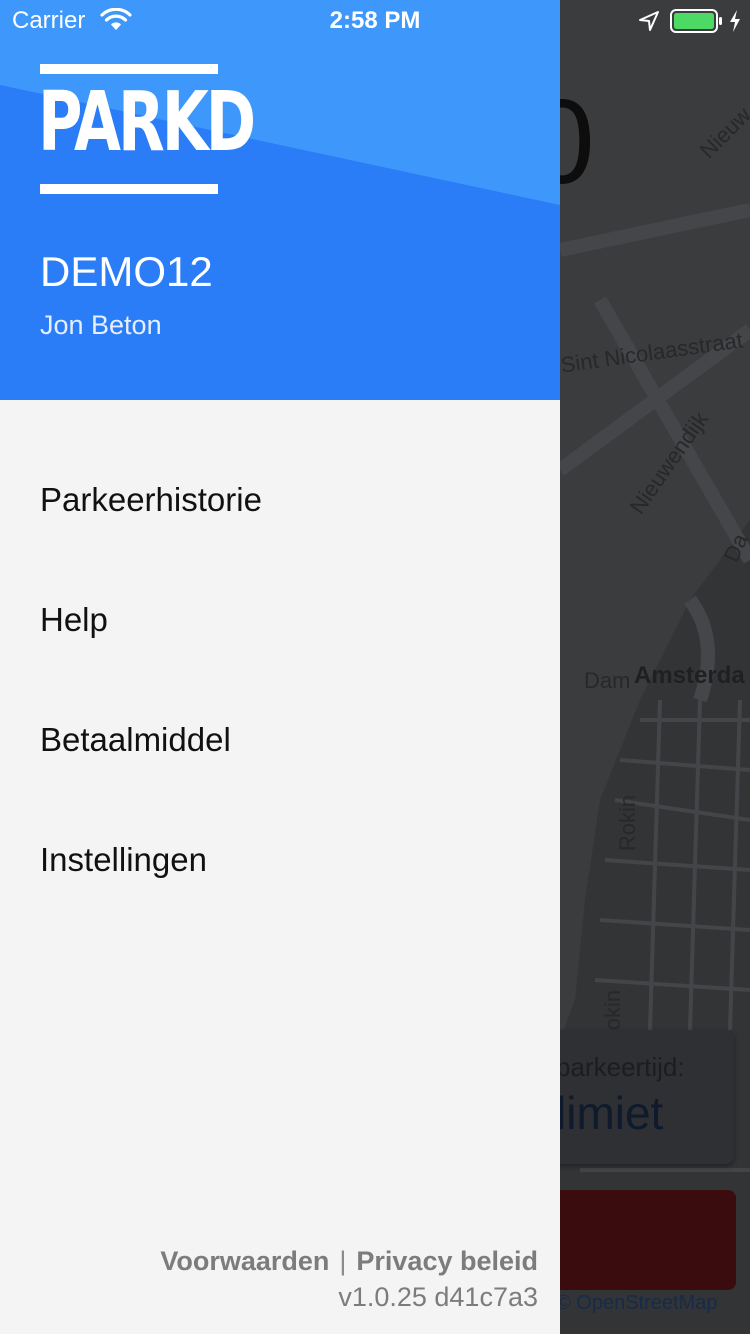 The width and height of the screenshot is (750, 1334). I want to click on logo-top-bar, so click(129, 69).